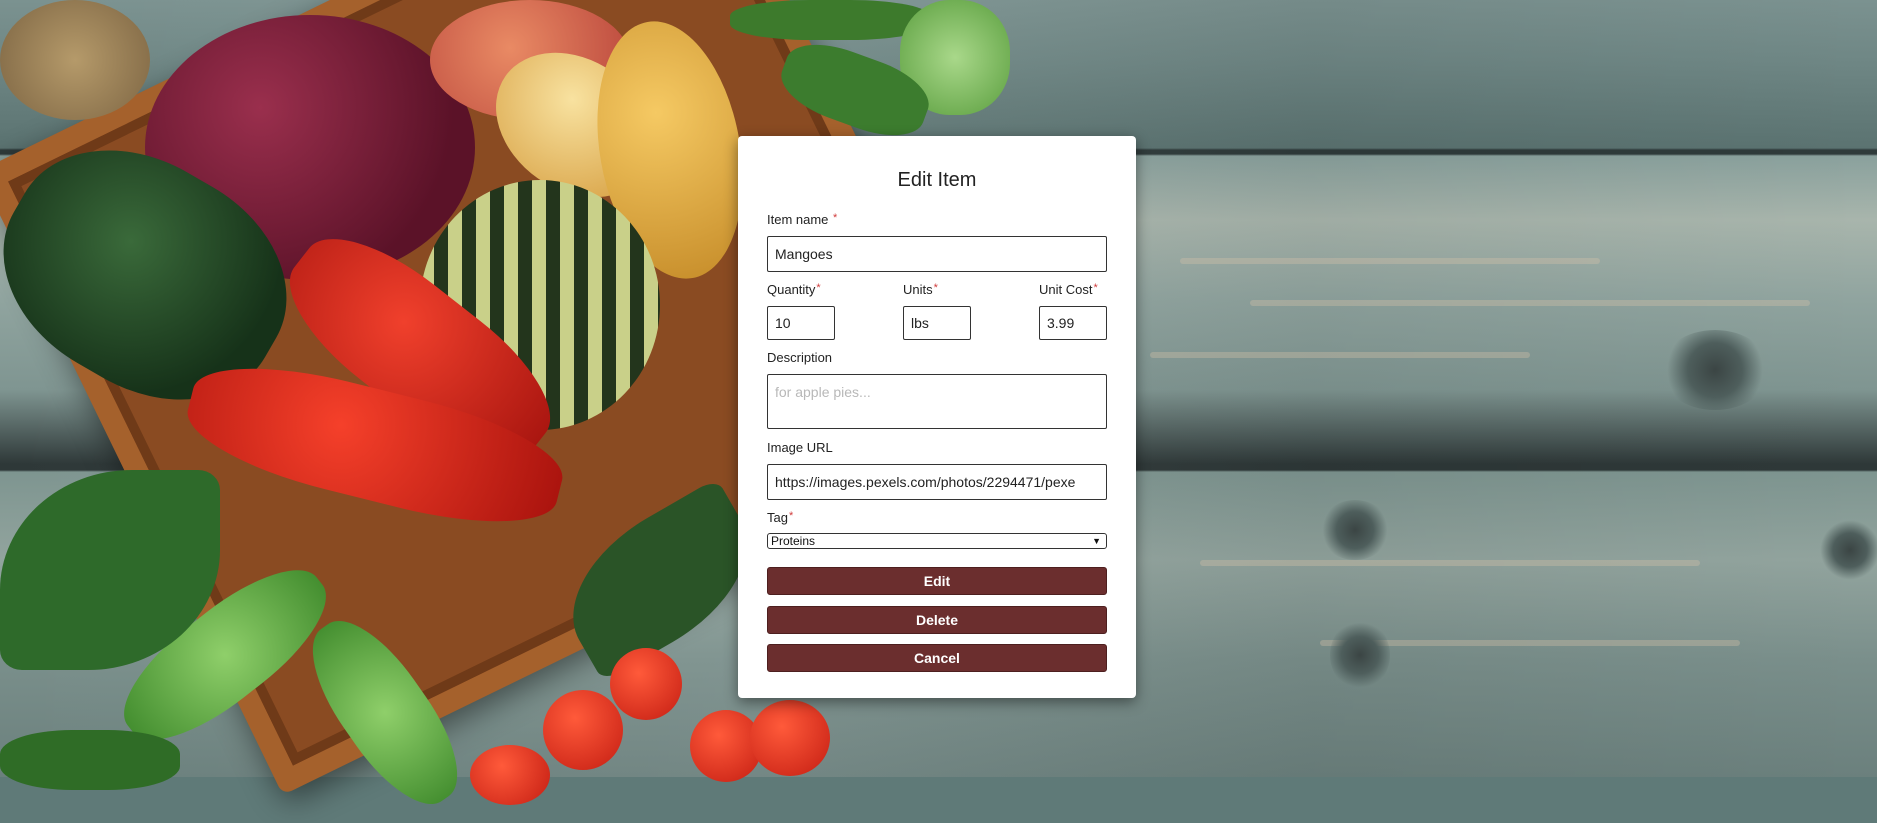 The width and height of the screenshot is (1877, 823). What do you see at coordinates (1096, 541) in the screenshot?
I see `dropdown-arrow-icon: ▼` at bounding box center [1096, 541].